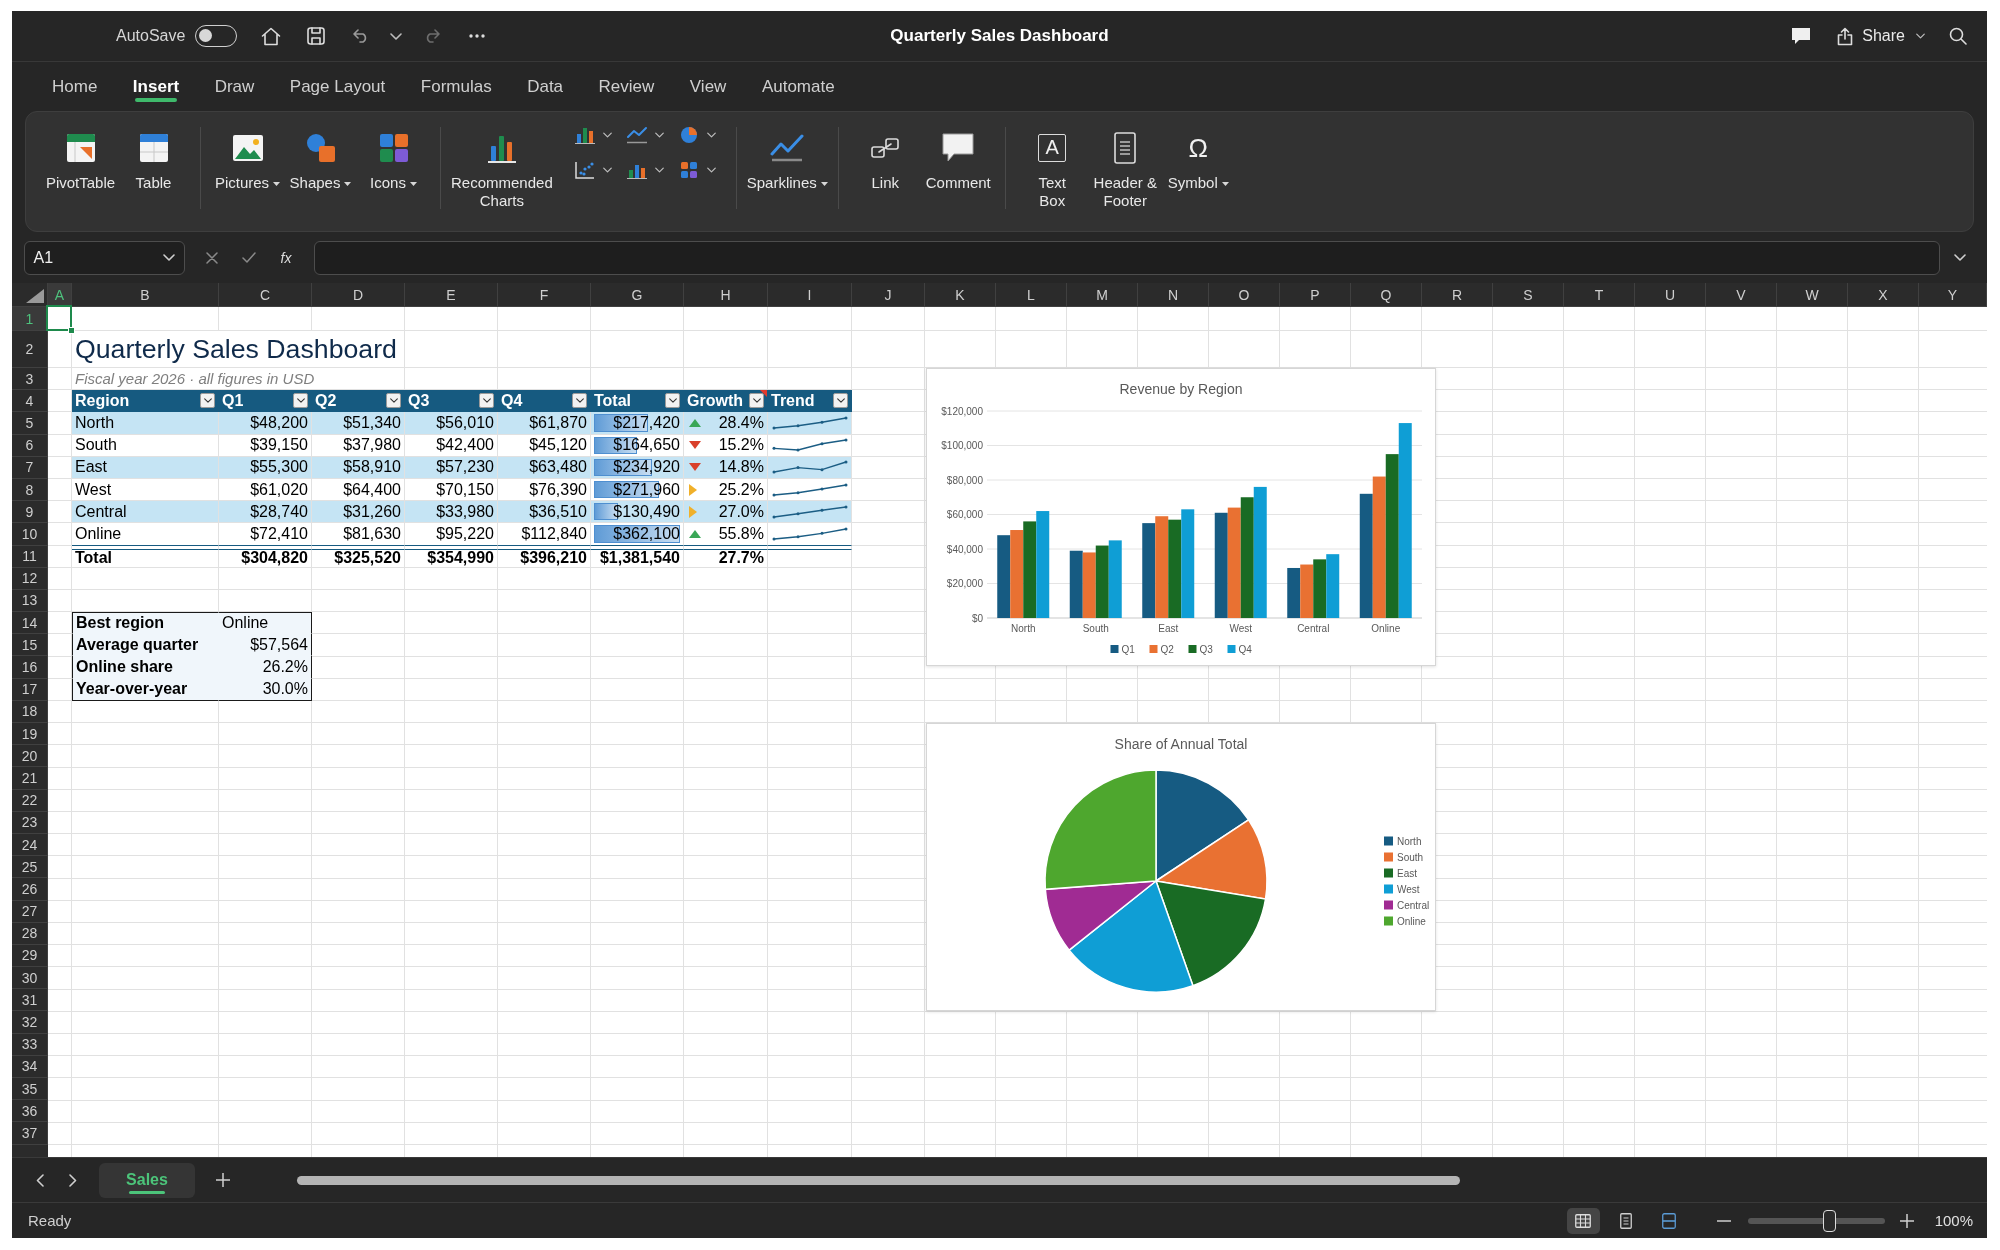  I want to click on column-header: H, so click(726, 295).